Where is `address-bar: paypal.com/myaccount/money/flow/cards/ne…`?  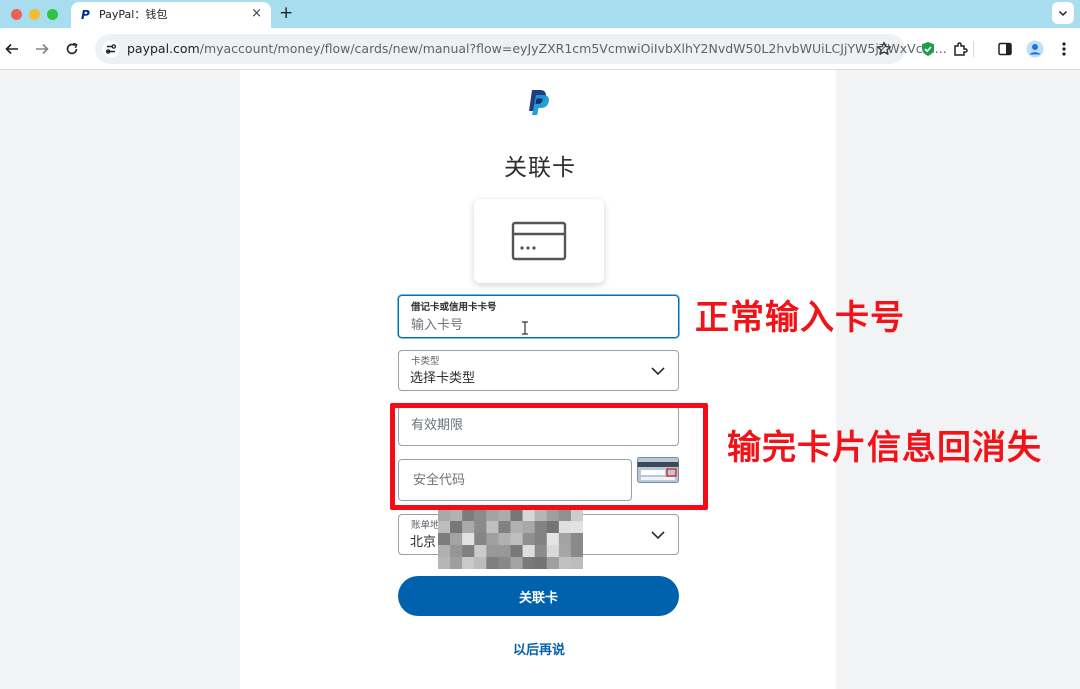
address-bar: paypal.com/myaccount/money/flow/cards/ne… is located at coordinates (521, 49).